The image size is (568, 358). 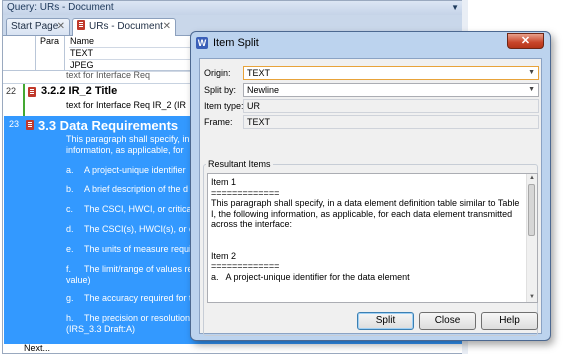 I want to click on scroll-down-icon: ▼, so click(x=532, y=297).